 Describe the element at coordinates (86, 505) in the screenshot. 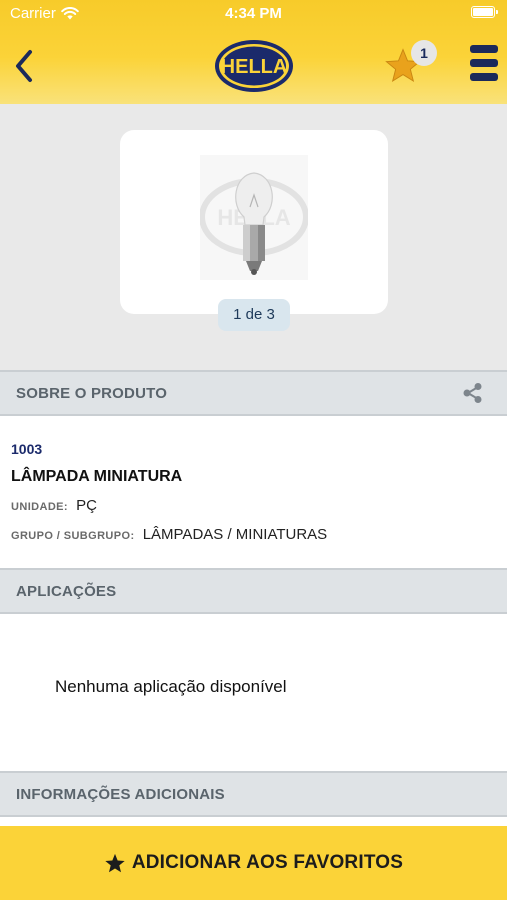

I see `unit-value: PÇ` at that location.